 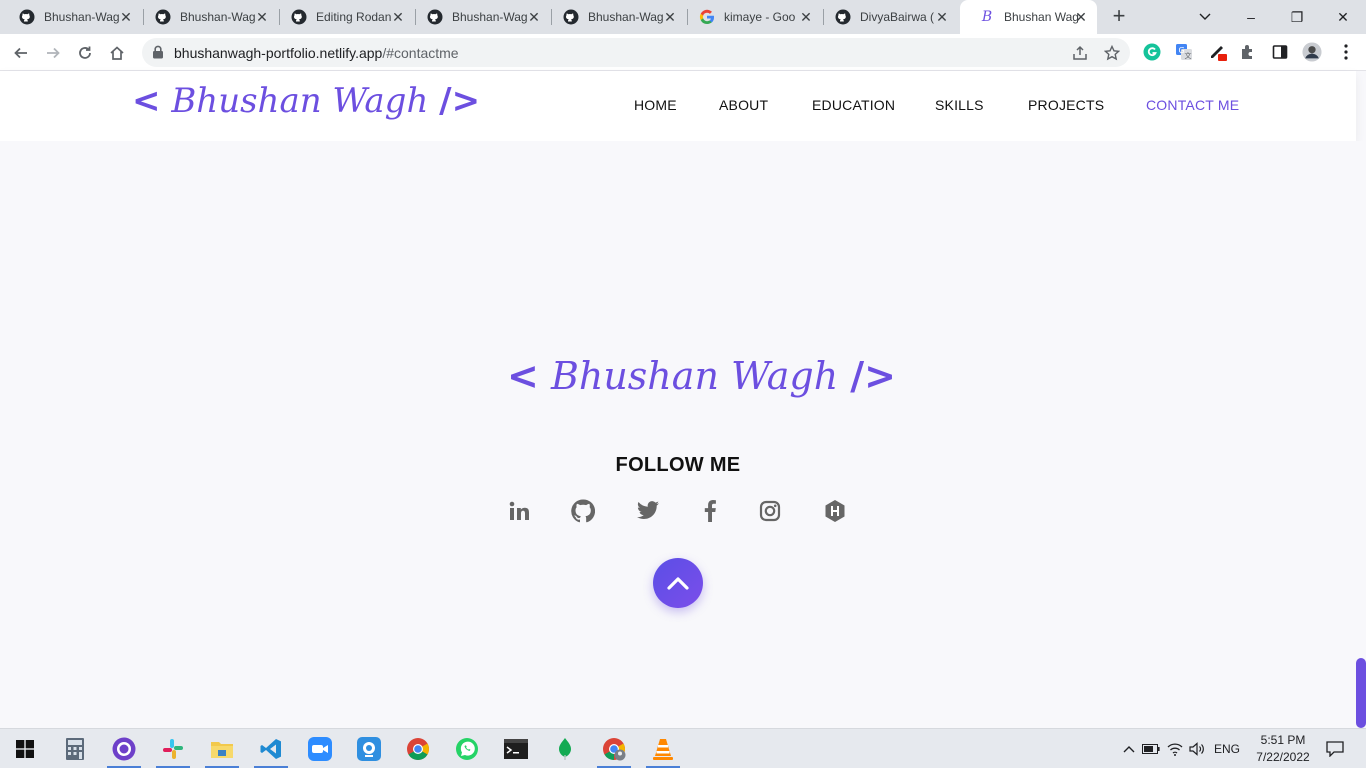 I want to click on notifications-icon, so click(x=1335, y=748).